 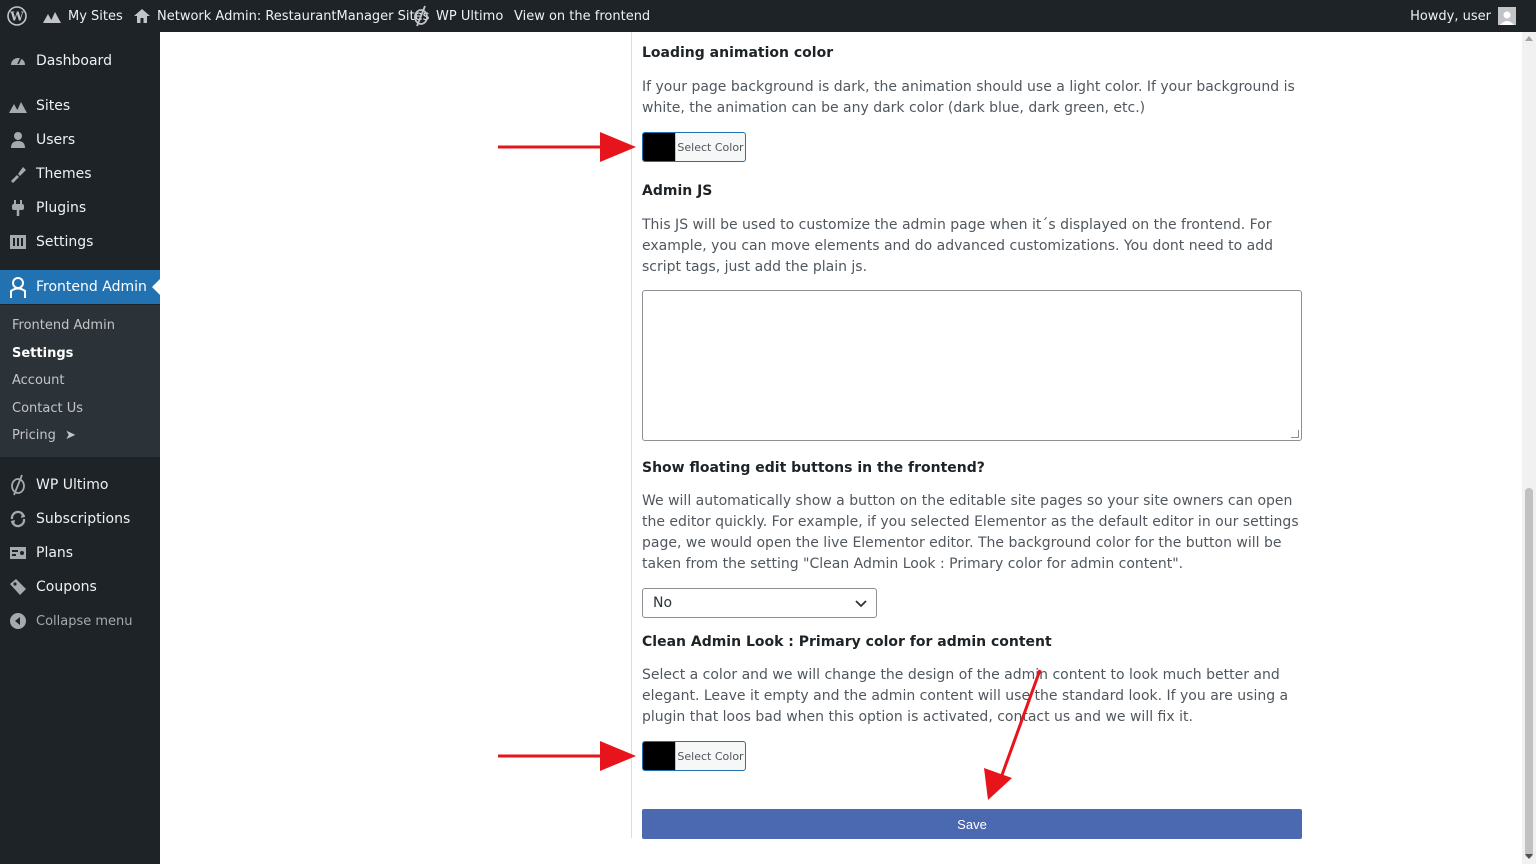 I want to click on sidebar-item-coupons: Coupons, so click(x=80, y=587).